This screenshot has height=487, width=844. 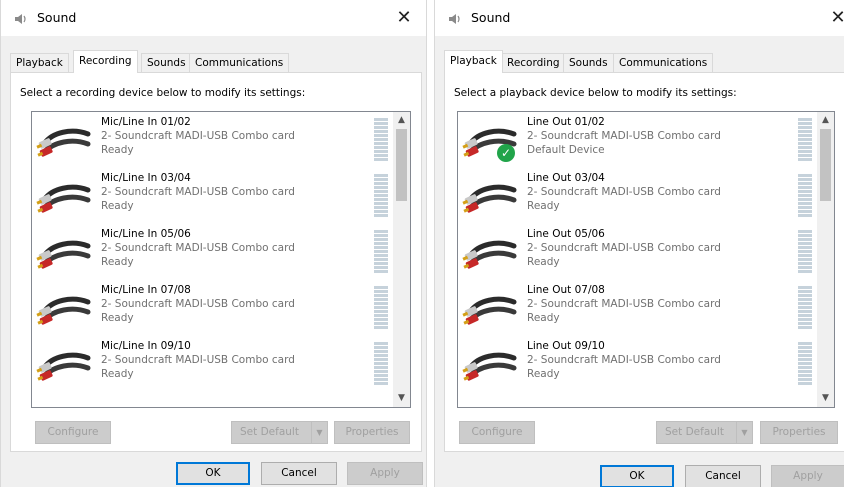 What do you see at coordinates (57, 17) in the screenshot?
I see `window-title: Sound` at bounding box center [57, 17].